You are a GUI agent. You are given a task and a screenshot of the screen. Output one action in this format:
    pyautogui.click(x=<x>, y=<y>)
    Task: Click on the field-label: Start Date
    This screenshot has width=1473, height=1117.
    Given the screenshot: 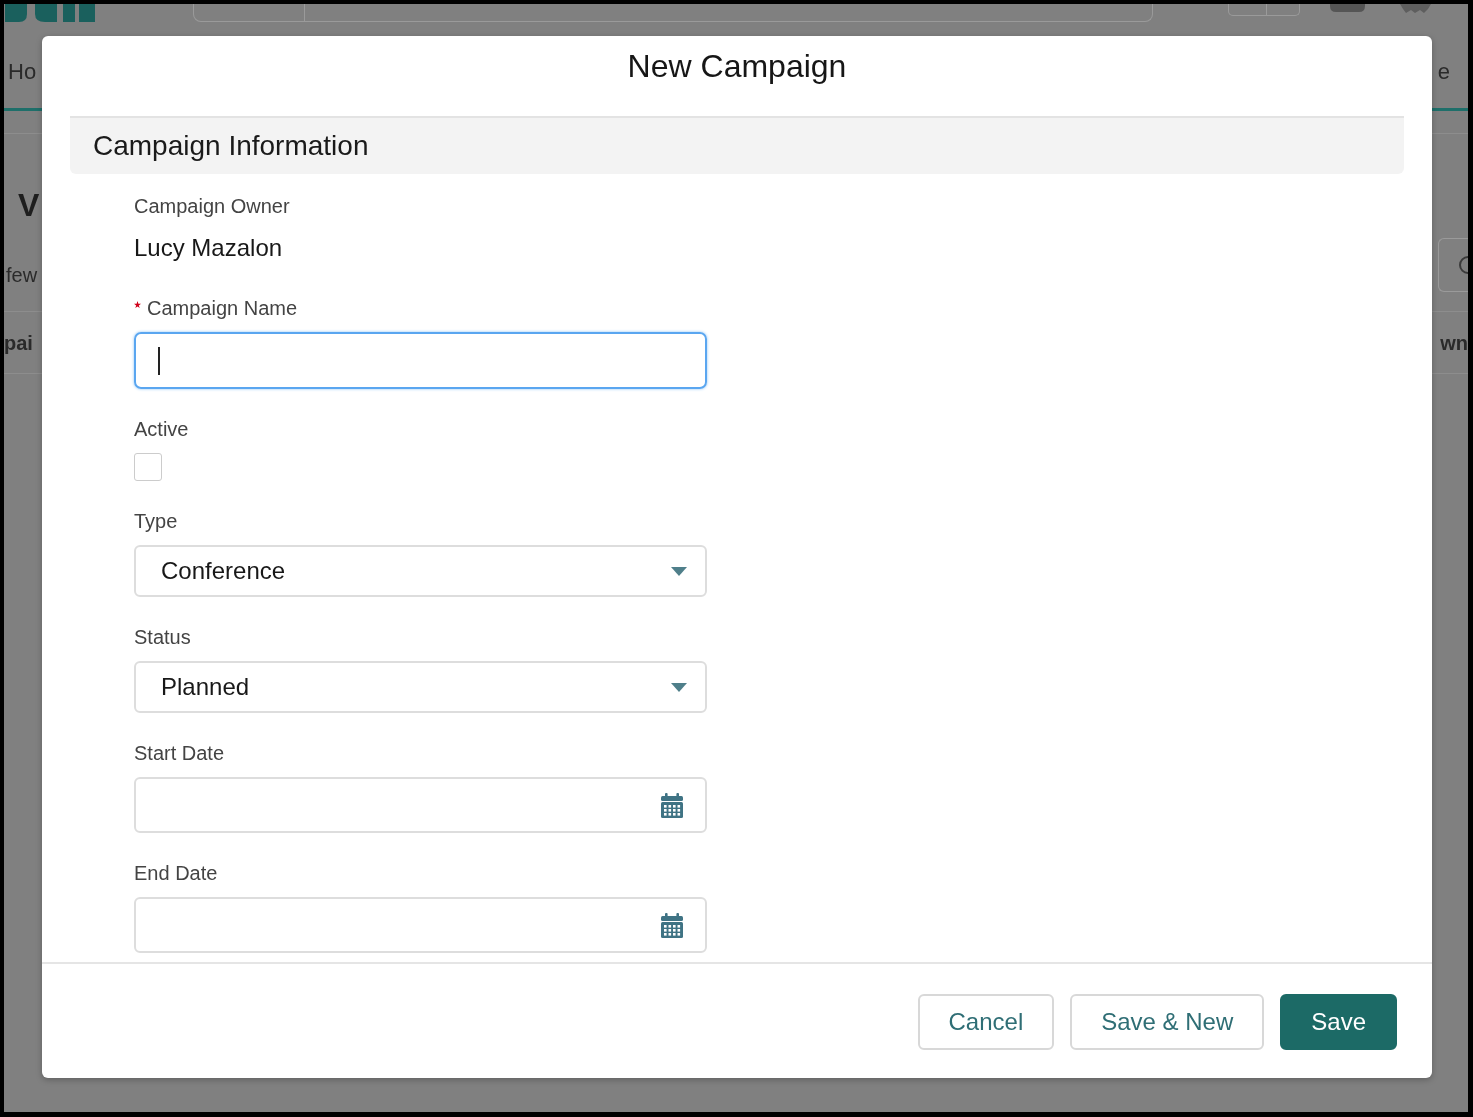 What is the action you would take?
    pyautogui.click(x=179, y=753)
    